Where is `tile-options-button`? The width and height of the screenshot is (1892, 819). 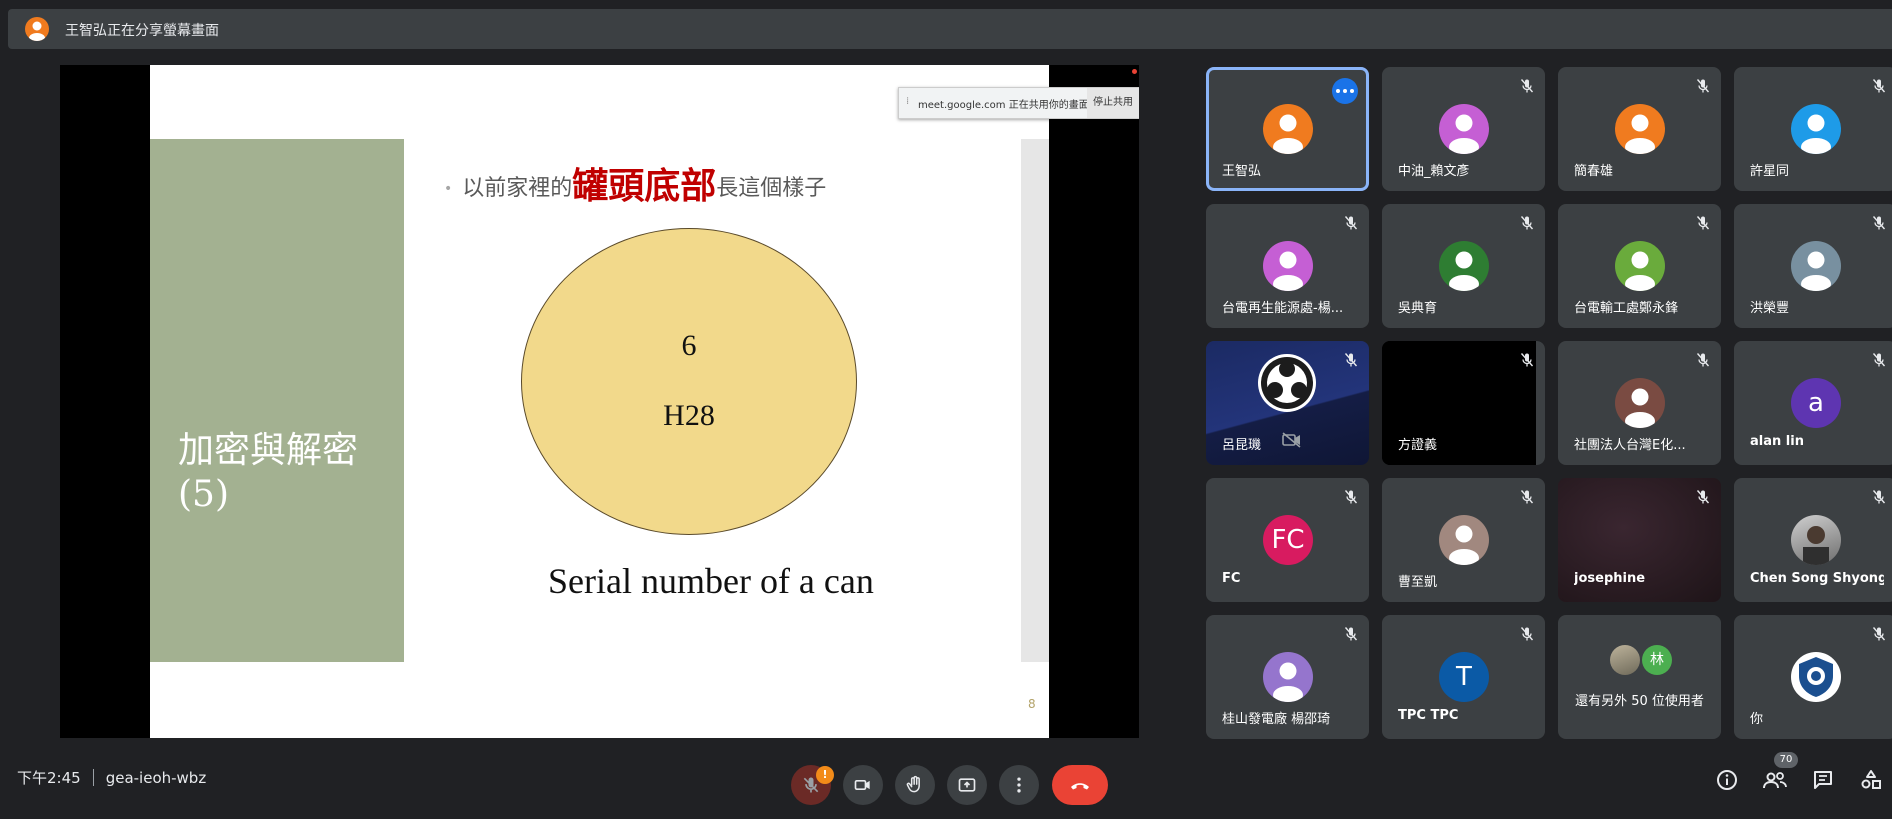 tile-options-button is located at coordinates (1345, 91).